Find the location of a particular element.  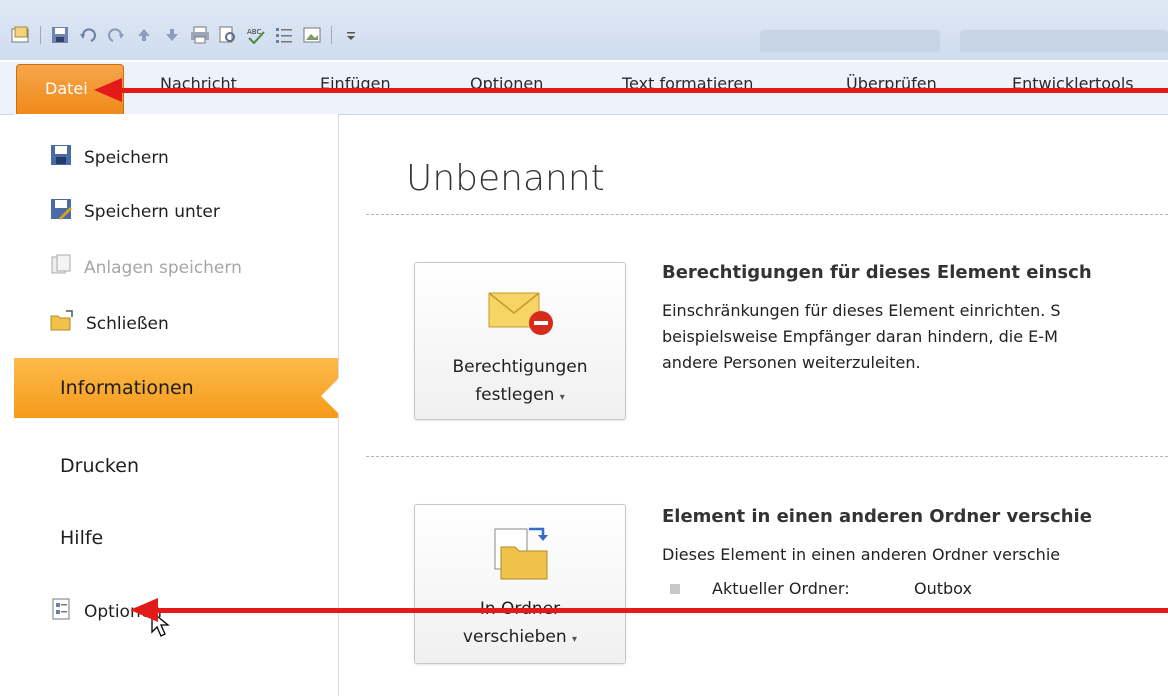

menu-item-label: Schließen is located at coordinates (127, 323).